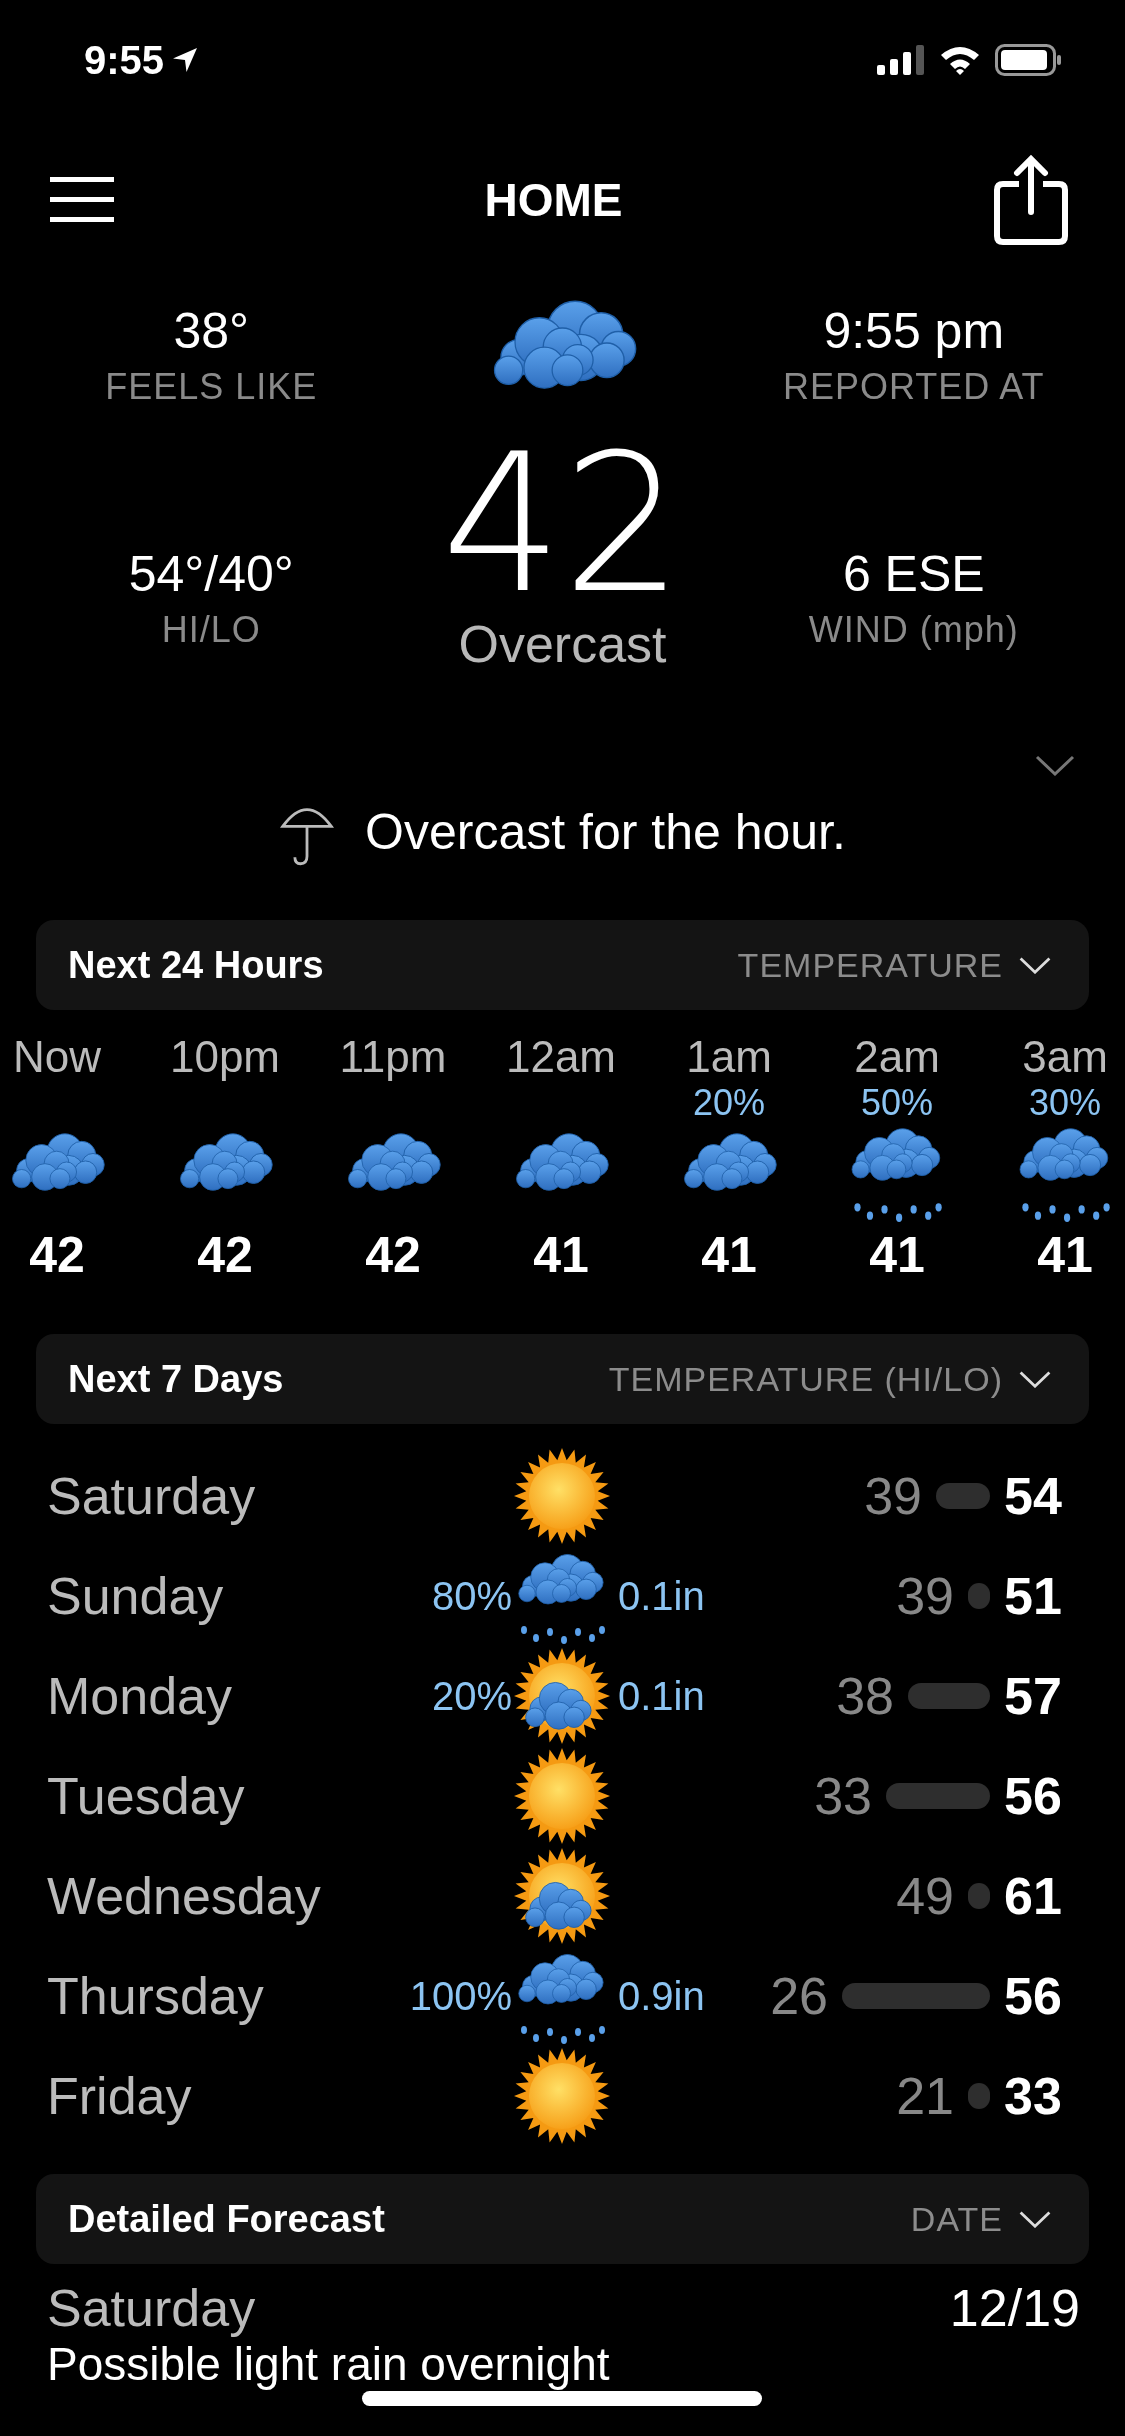  Describe the element at coordinates (120, 2096) in the screenshot. I see `day-name: Friday` at that location.